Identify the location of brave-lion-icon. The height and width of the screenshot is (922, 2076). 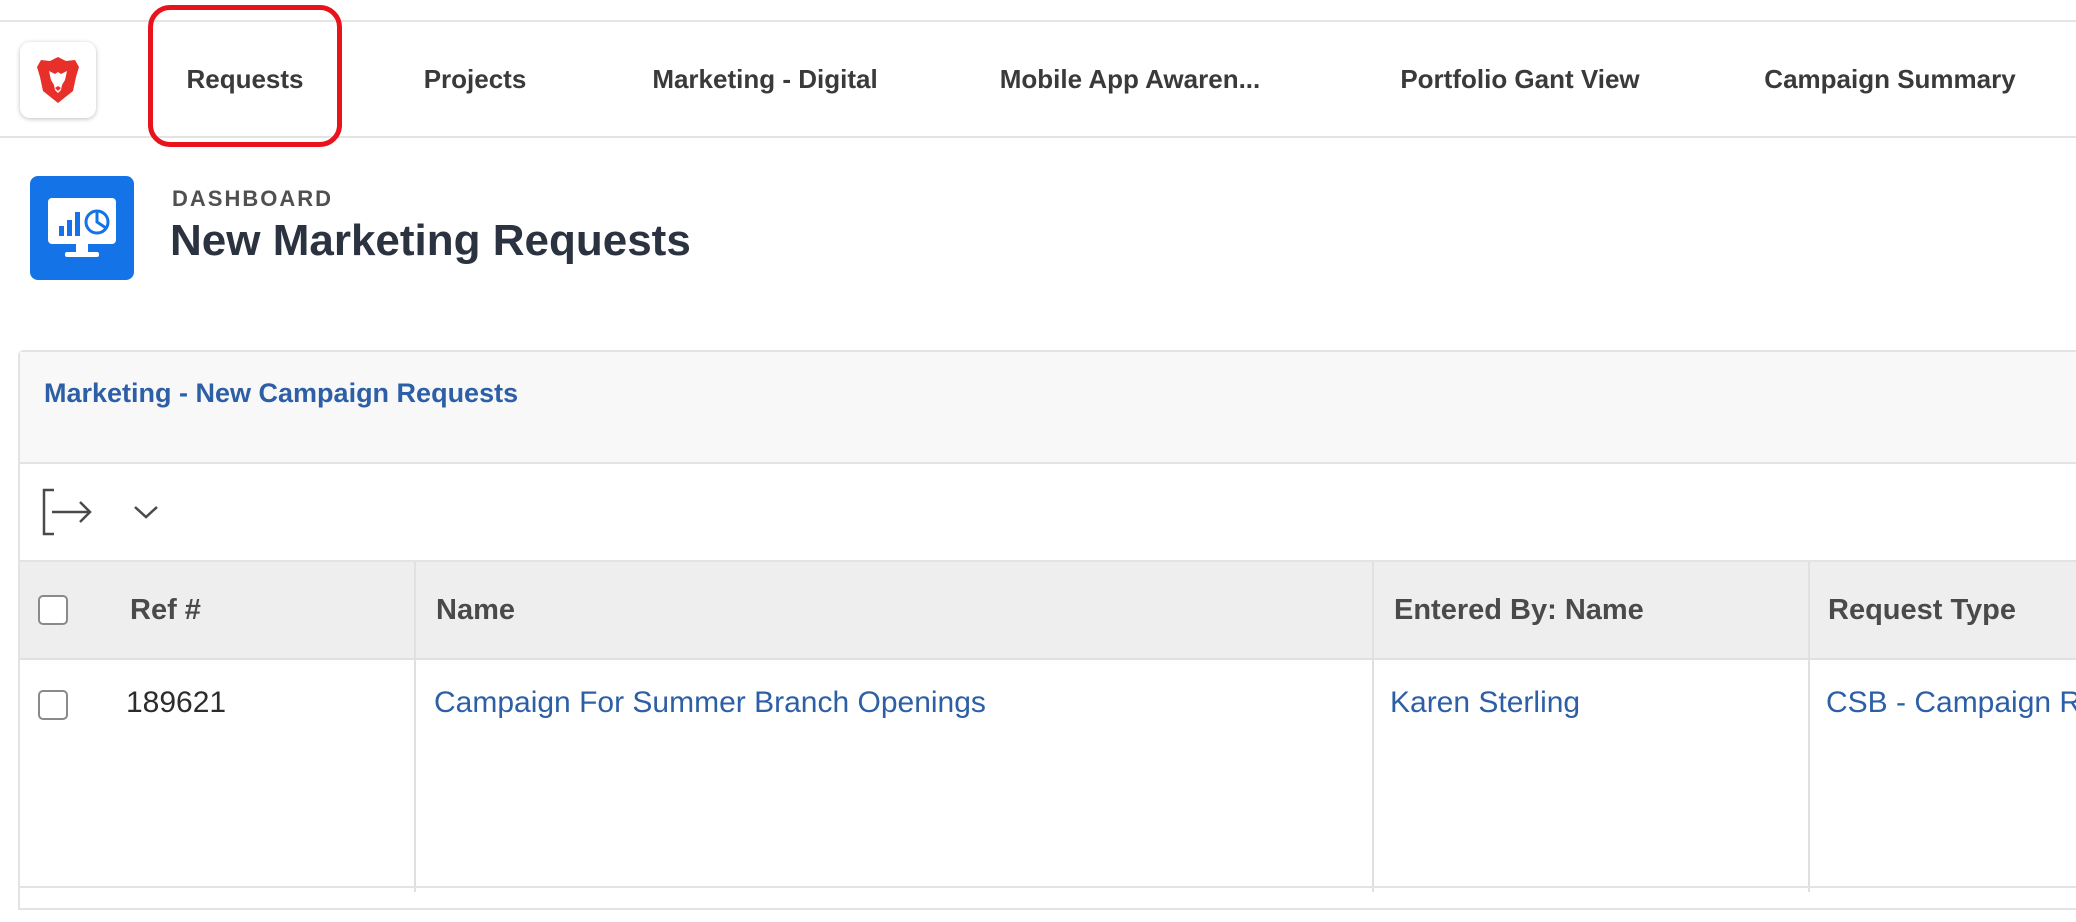
(58, 80).